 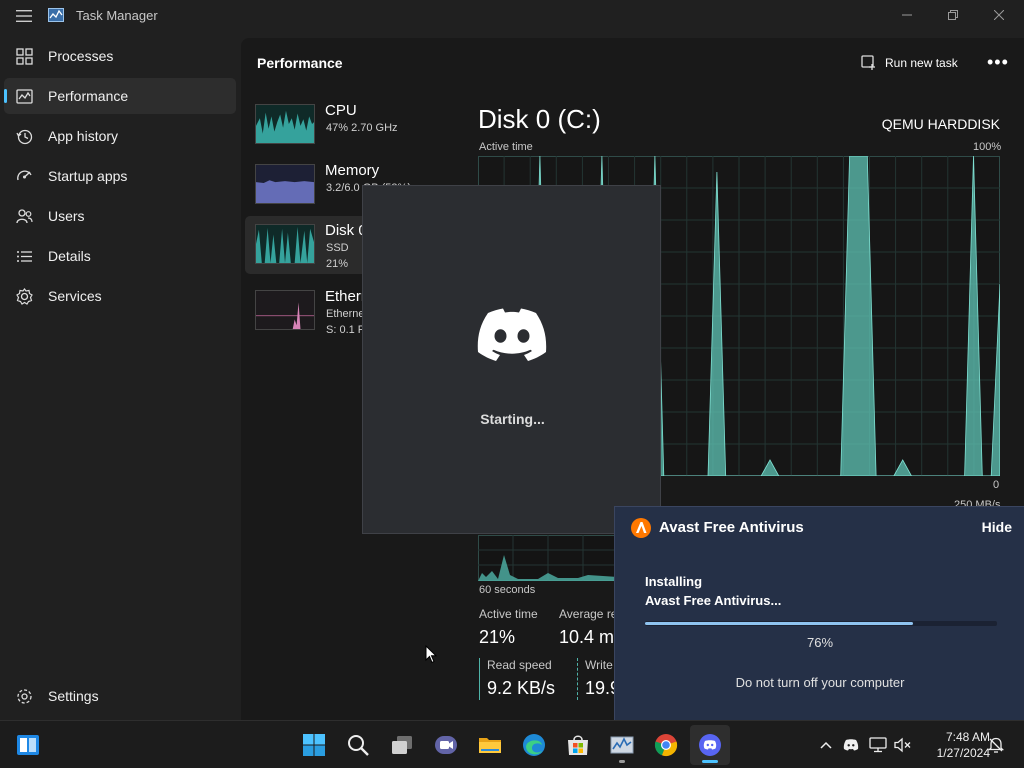 I want to click on sixty-seconds-label: 60 seconds, so click(x=507, y=590).